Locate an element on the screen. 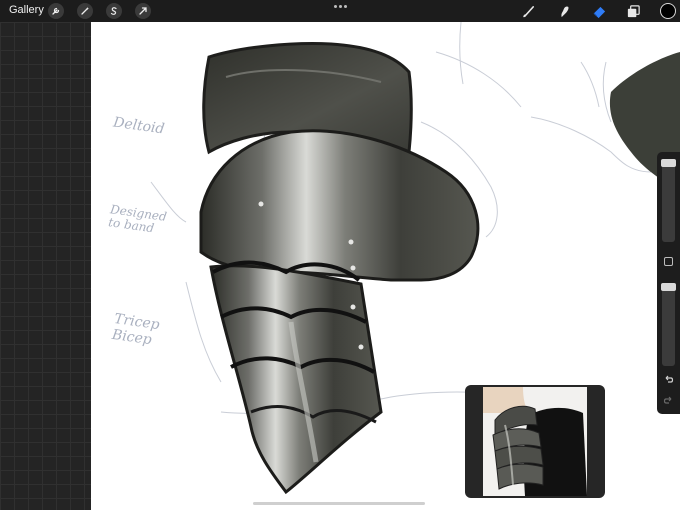 This screenshot has height=510, width=680. eraser-icon is located at coordinates (599, 12).